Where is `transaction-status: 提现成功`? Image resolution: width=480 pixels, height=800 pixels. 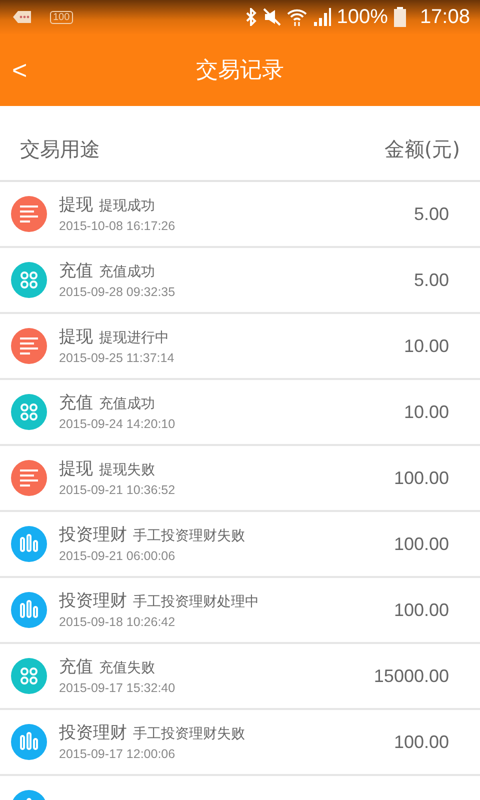 transaction-status: 提现成功 is located at coordinates (127, 206).